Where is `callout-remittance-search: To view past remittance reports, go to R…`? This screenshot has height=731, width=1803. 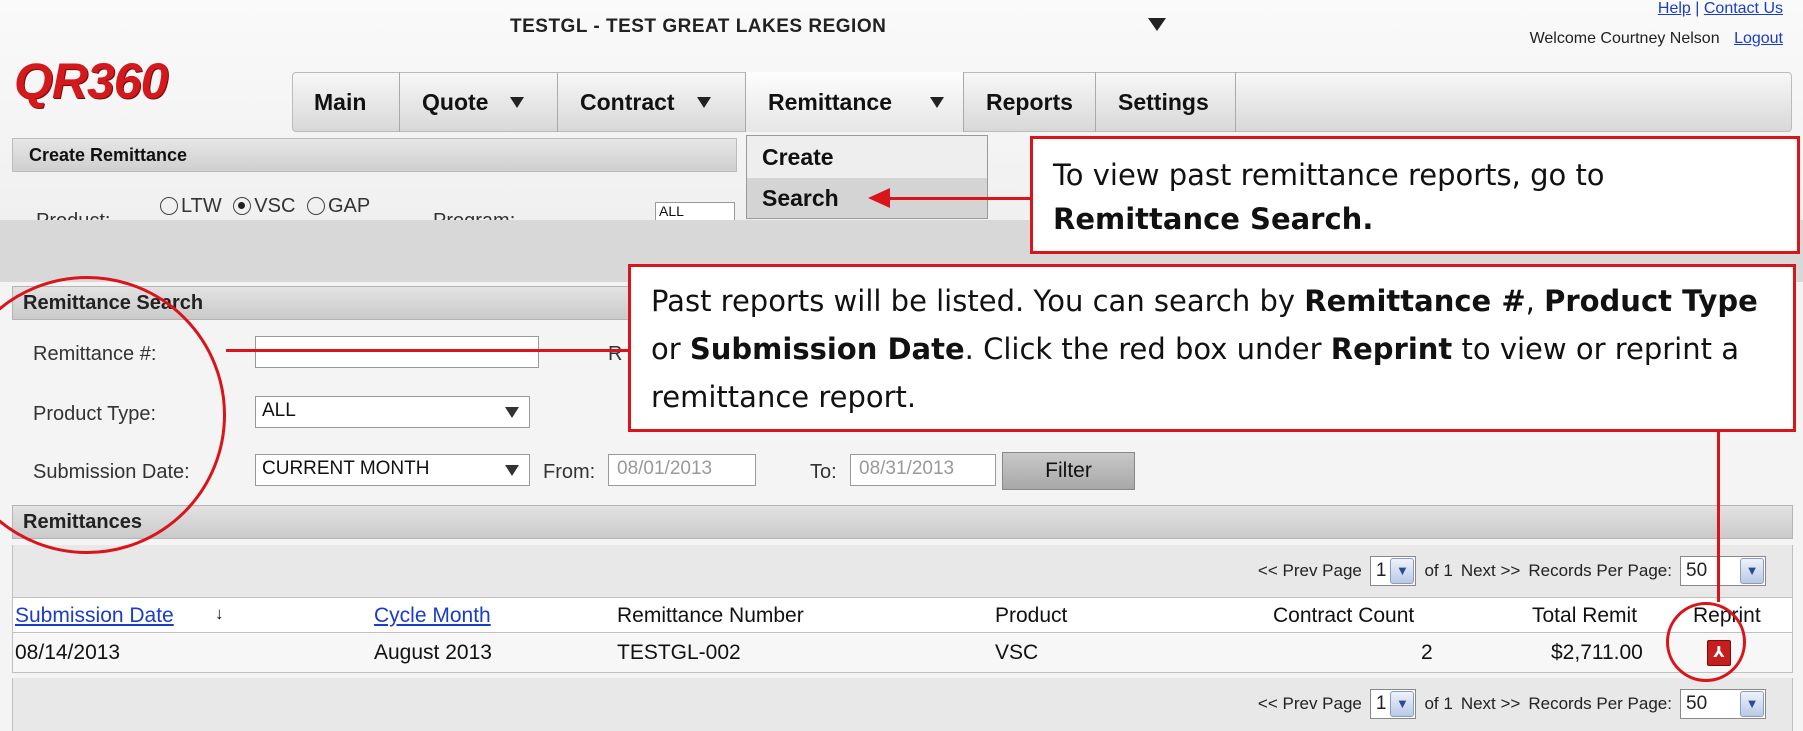 callout-remittance-search: To view past remittance reports, go to R… is located at coordinates (1415, 195).